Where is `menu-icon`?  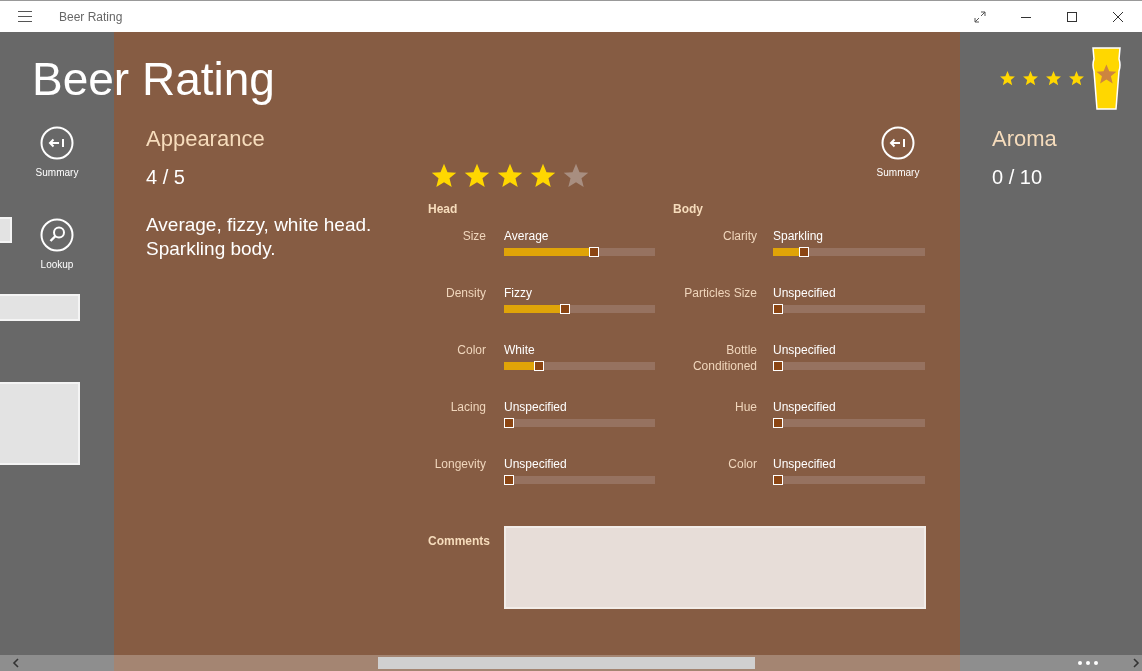 menu-icon is located at coordinates (25, 16).